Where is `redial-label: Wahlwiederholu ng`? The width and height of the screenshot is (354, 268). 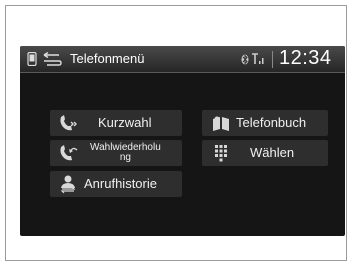
redial-label: Wahlwiederholu ng is located at coordinates (125, 153).